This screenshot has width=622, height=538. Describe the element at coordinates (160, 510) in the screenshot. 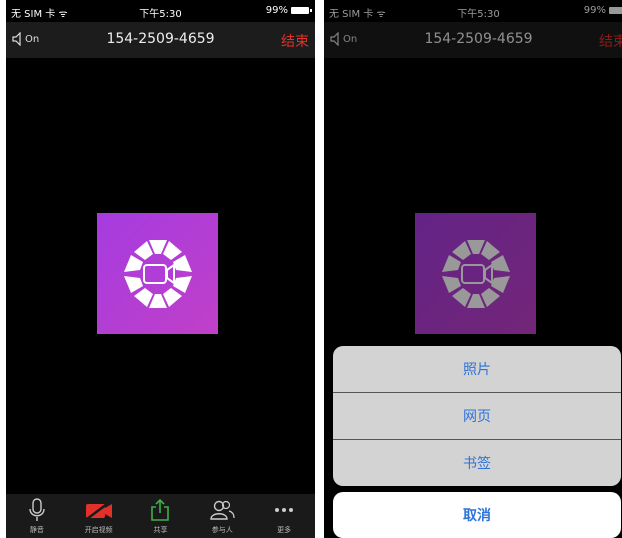

I see `share-icon` at that location.